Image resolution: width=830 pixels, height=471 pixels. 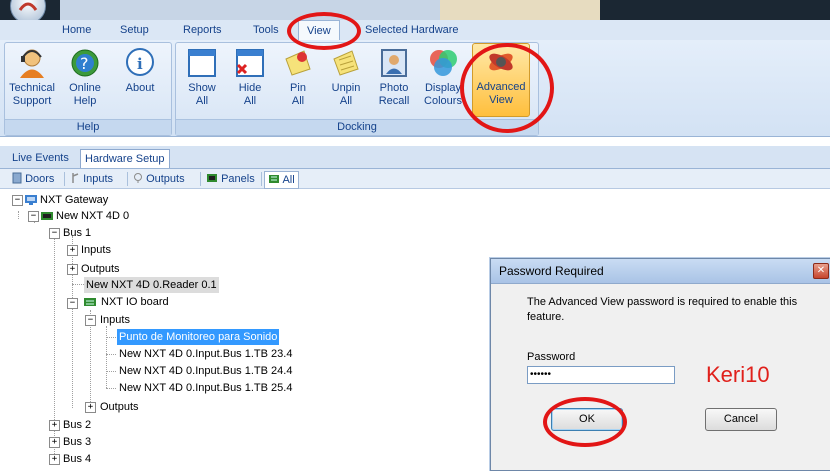 I want to click on display-colours-button: Display Colours, so click(x=443, y=76).